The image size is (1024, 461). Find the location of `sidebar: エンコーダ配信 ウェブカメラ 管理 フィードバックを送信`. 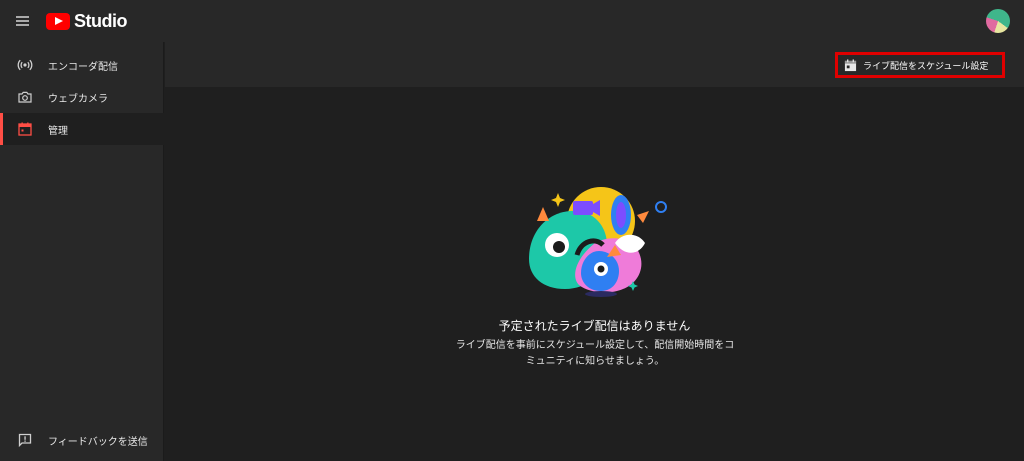

sidebar: エンコーダ配信 ウェブカメラ 管理 フィードバックを送信 is located at coordinates (82, 251).